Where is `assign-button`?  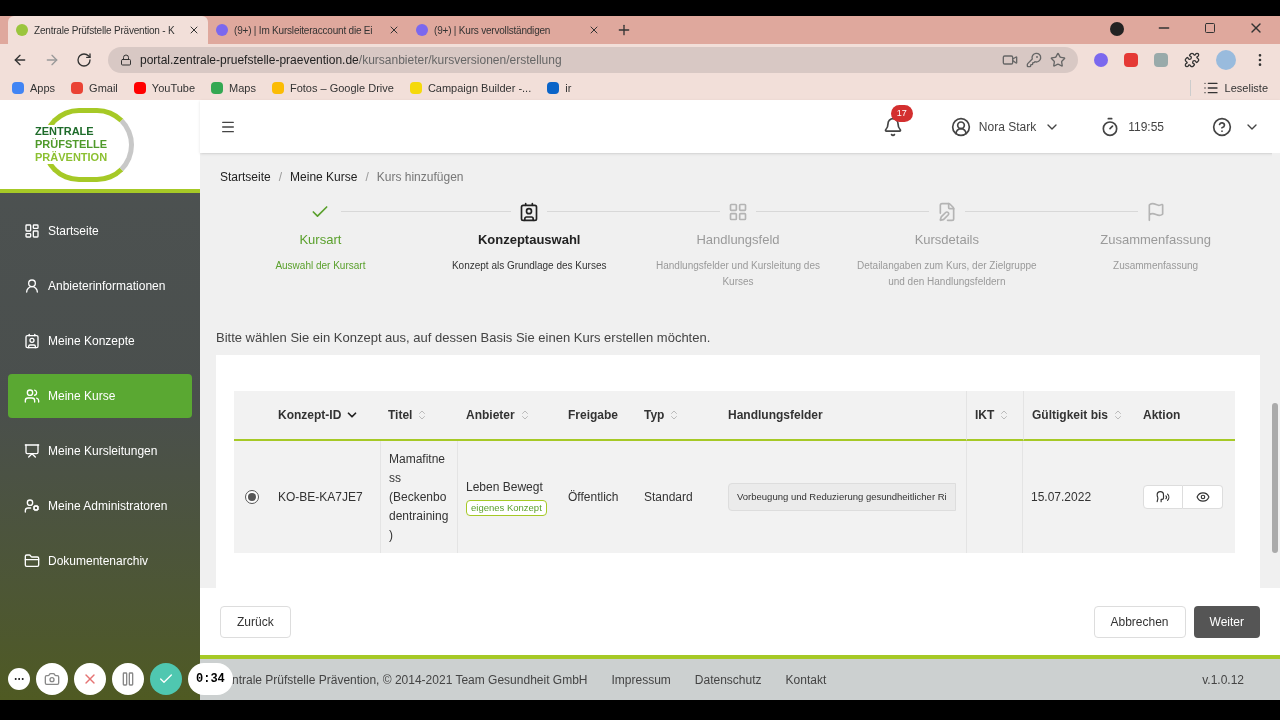 assign-button is located at coordinates (1163, 497).